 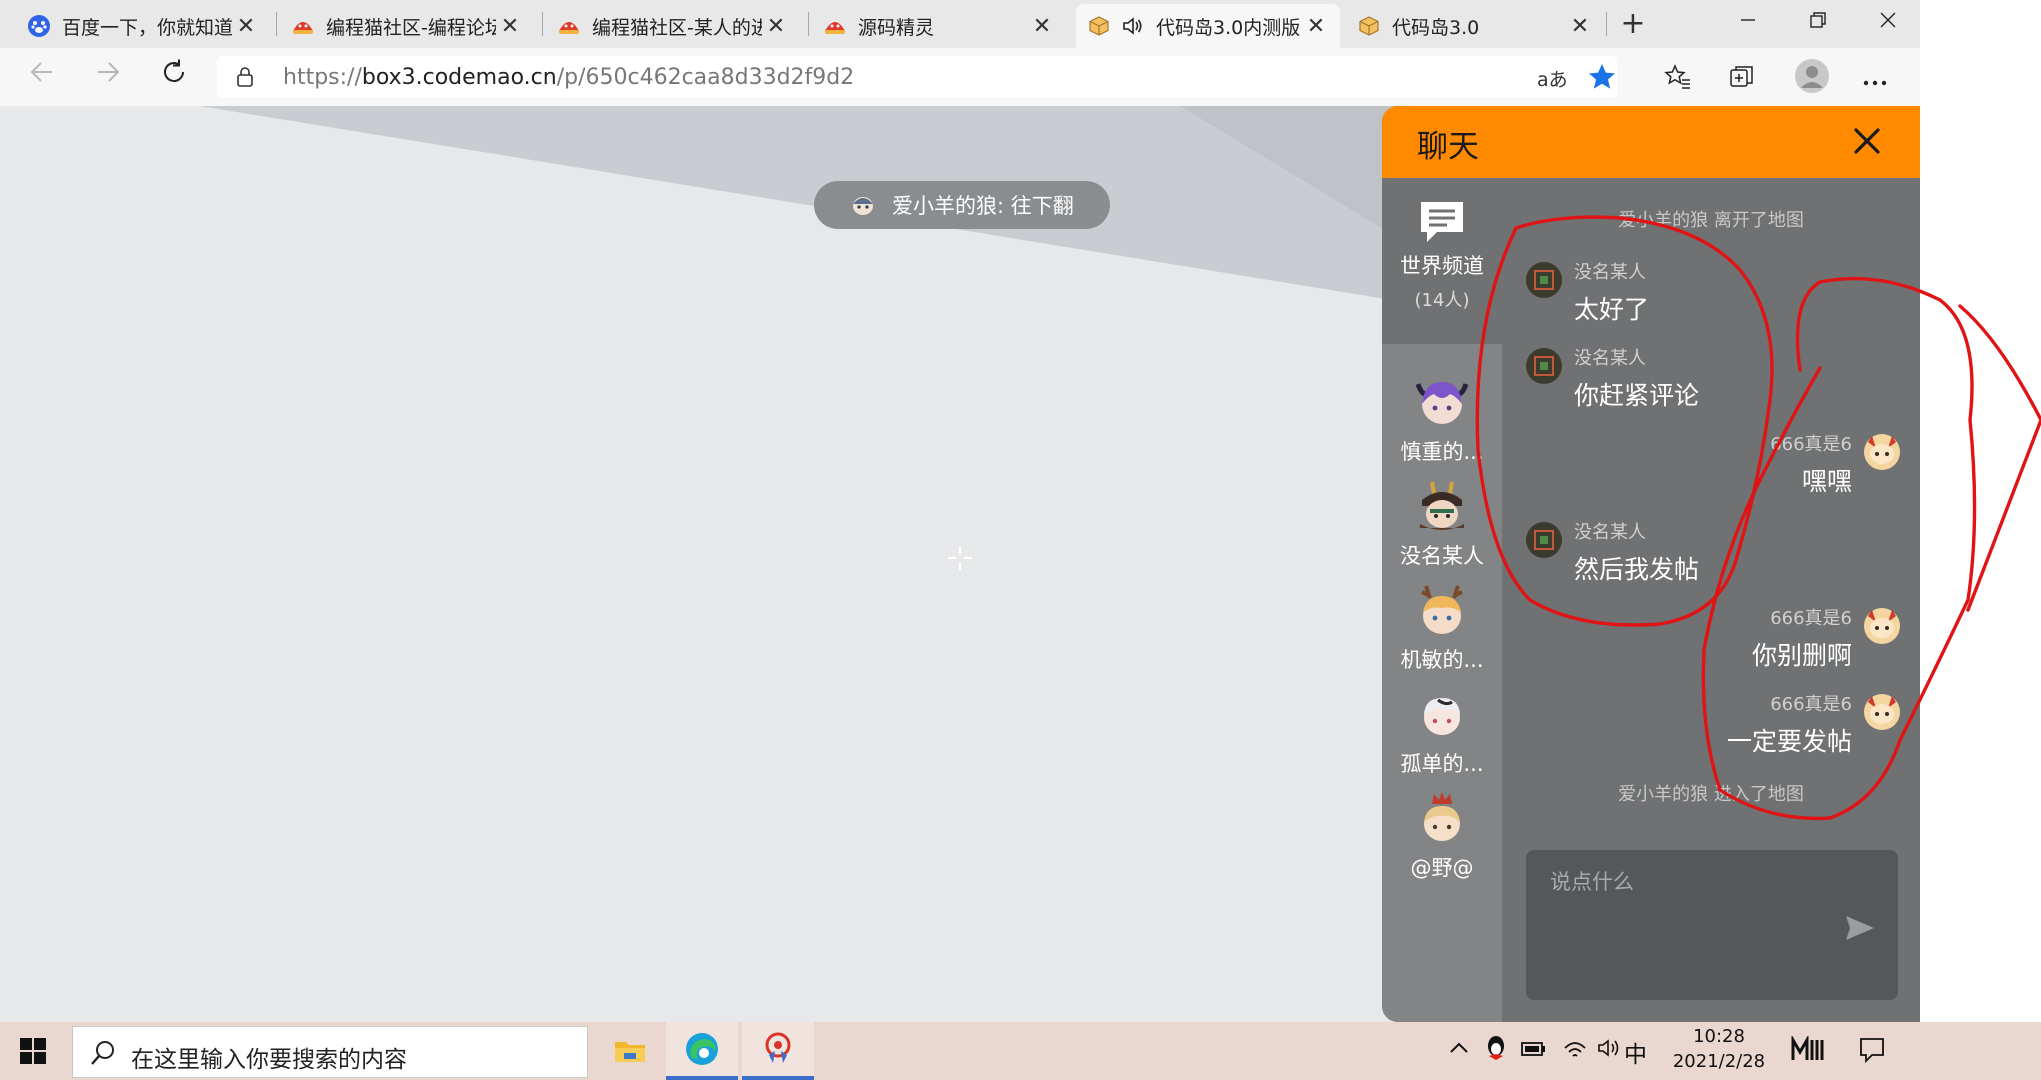 I want to click on channel-user-mingmou: 没名某人, so click(x=1442, y=524).